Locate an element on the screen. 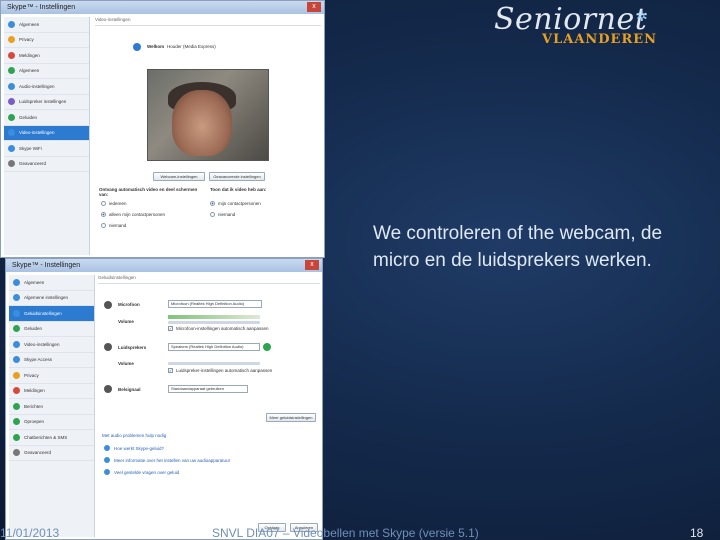 The image size is (720, 540). sidebar-item: Skype Access is located at coordinates (51, 360).